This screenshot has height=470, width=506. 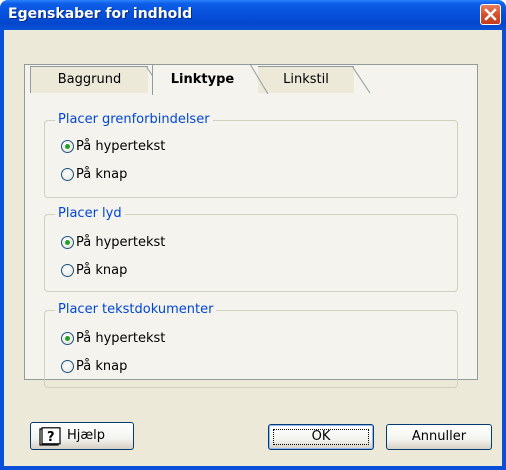 I want to click on ok-button: OK, so click(x=321, y=437).